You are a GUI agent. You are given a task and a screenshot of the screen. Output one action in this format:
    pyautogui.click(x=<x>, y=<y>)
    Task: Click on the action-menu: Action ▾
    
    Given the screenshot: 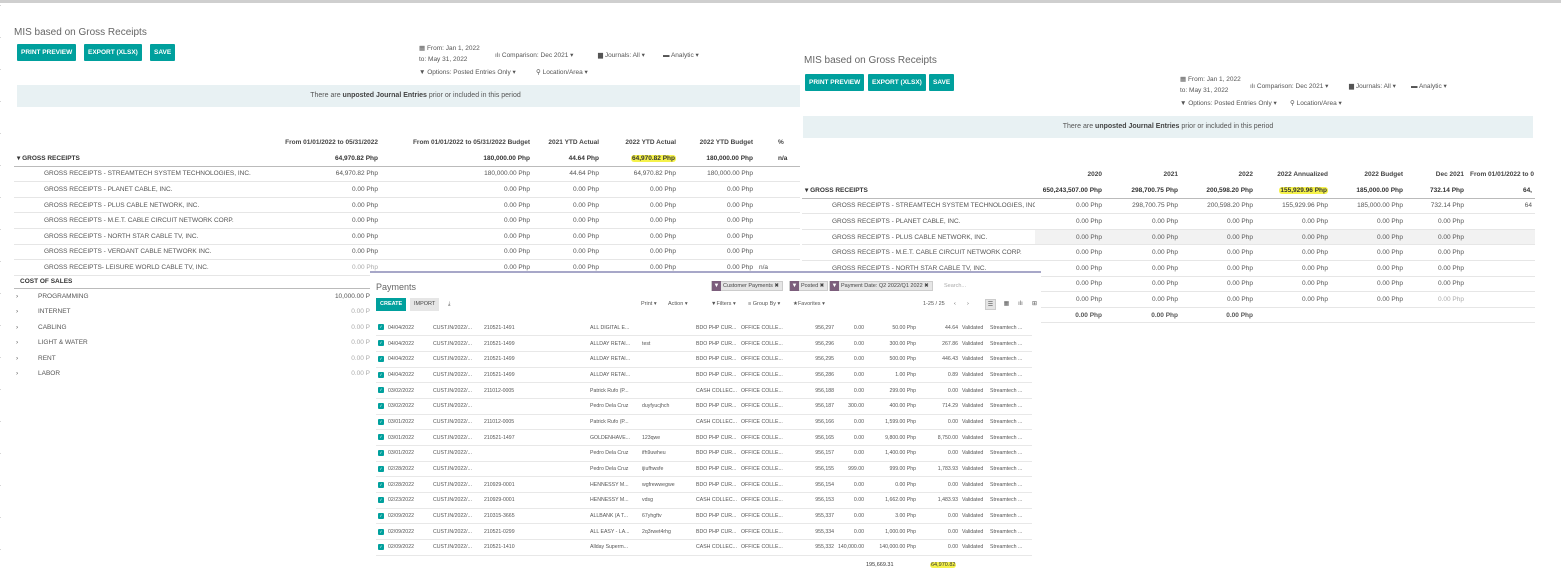 What is the action you would take?
    pyautogui.click(x=678, y=304)
    